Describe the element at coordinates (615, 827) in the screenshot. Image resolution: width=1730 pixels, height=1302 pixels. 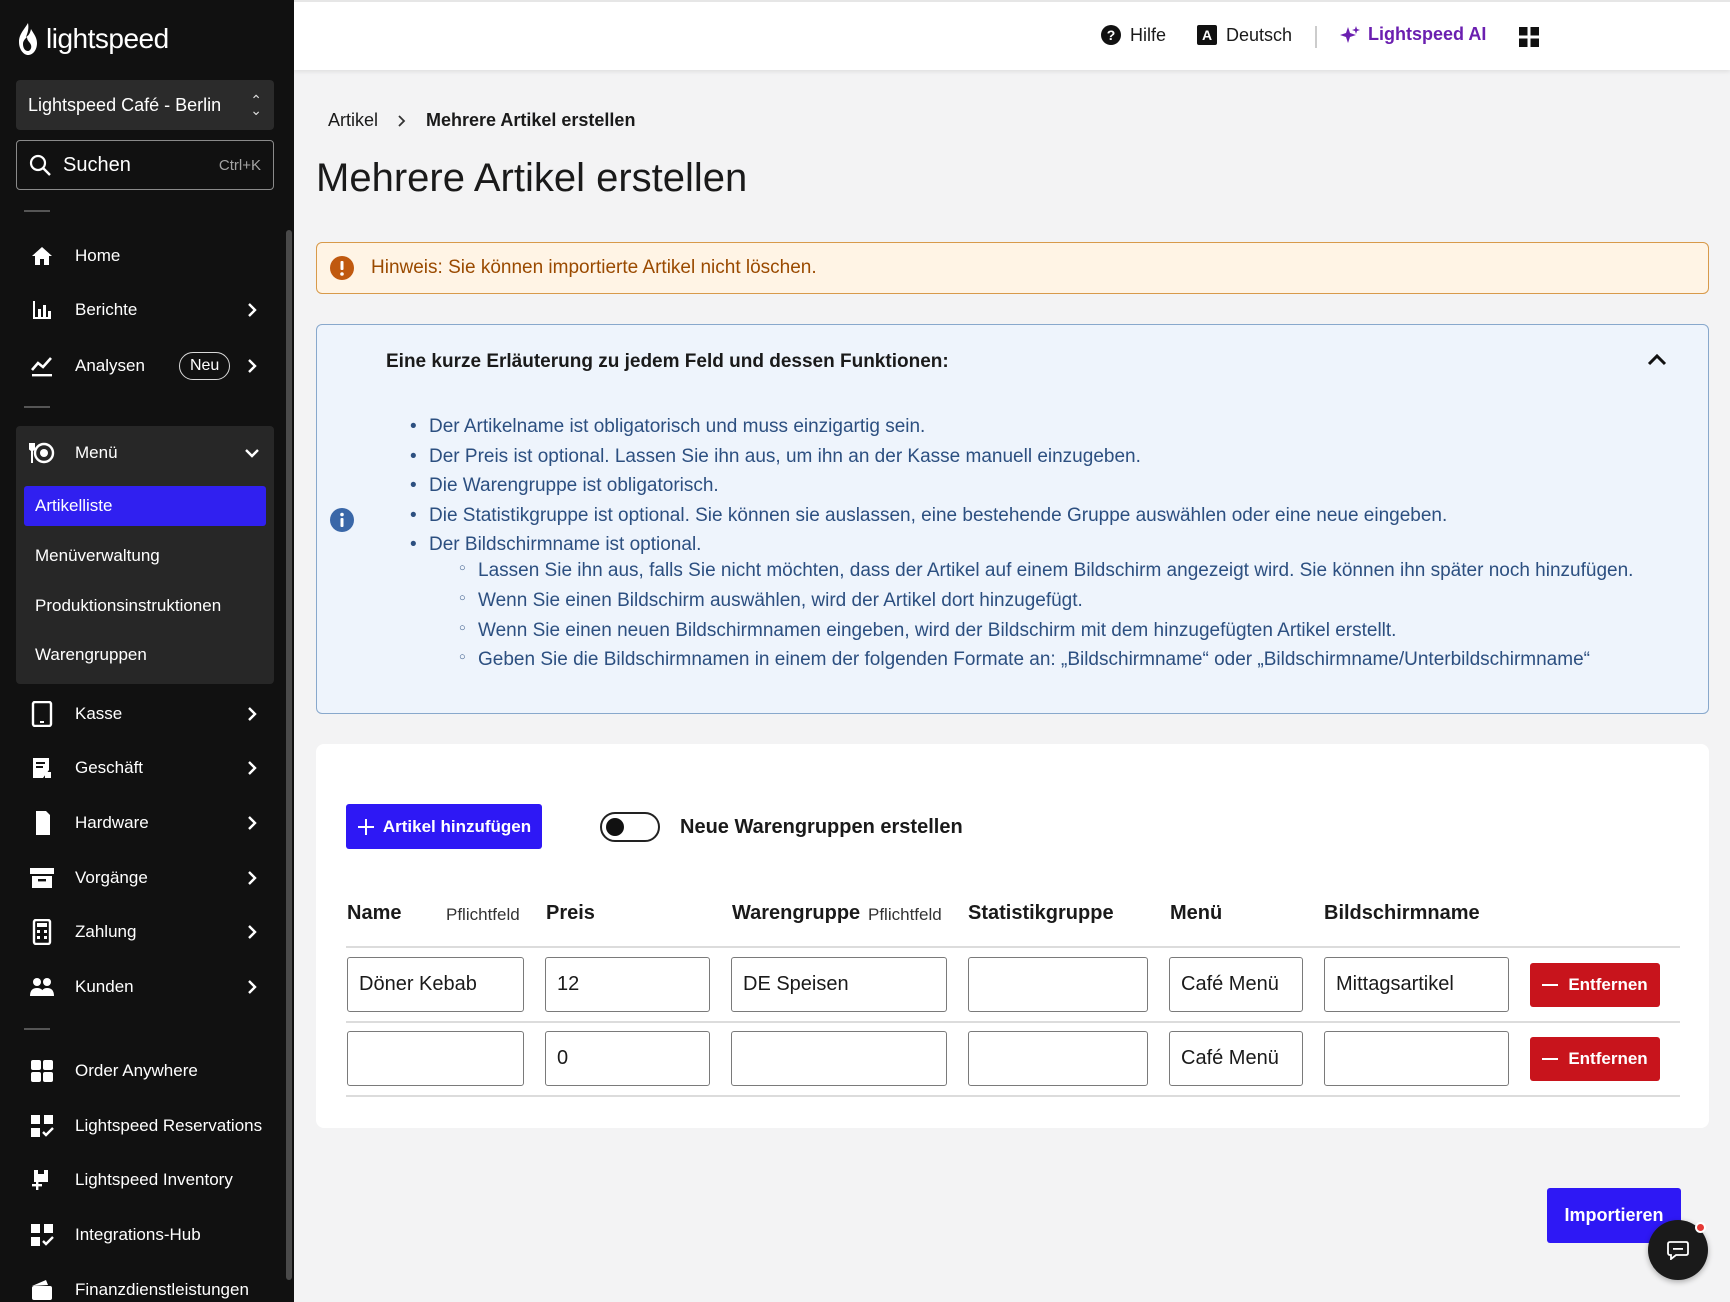
I see `toggle-knob` at that location.